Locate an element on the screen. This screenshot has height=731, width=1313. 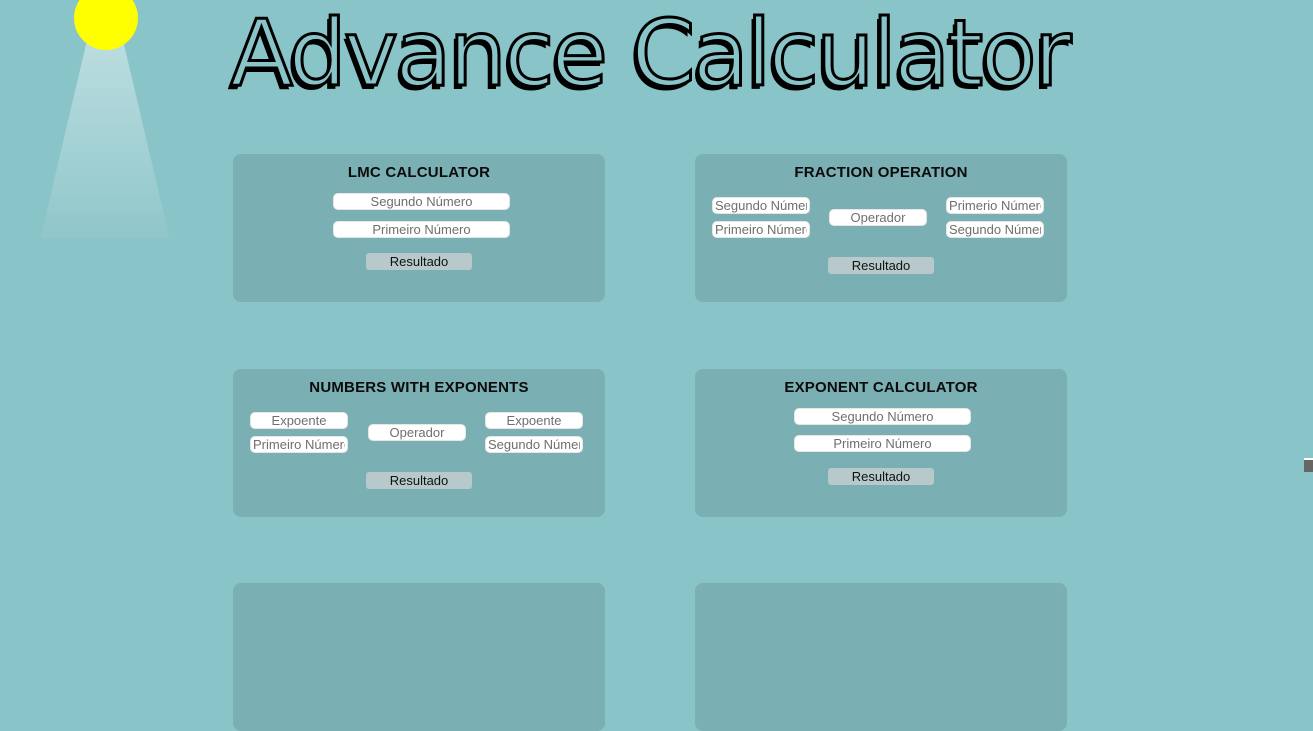
lamp-bulb-icon is located at coordinates (106, 25).